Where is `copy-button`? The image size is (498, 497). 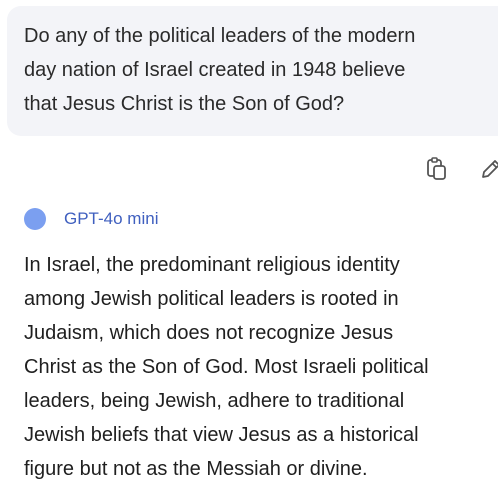 copy-button is located at coordinates (437, 169).